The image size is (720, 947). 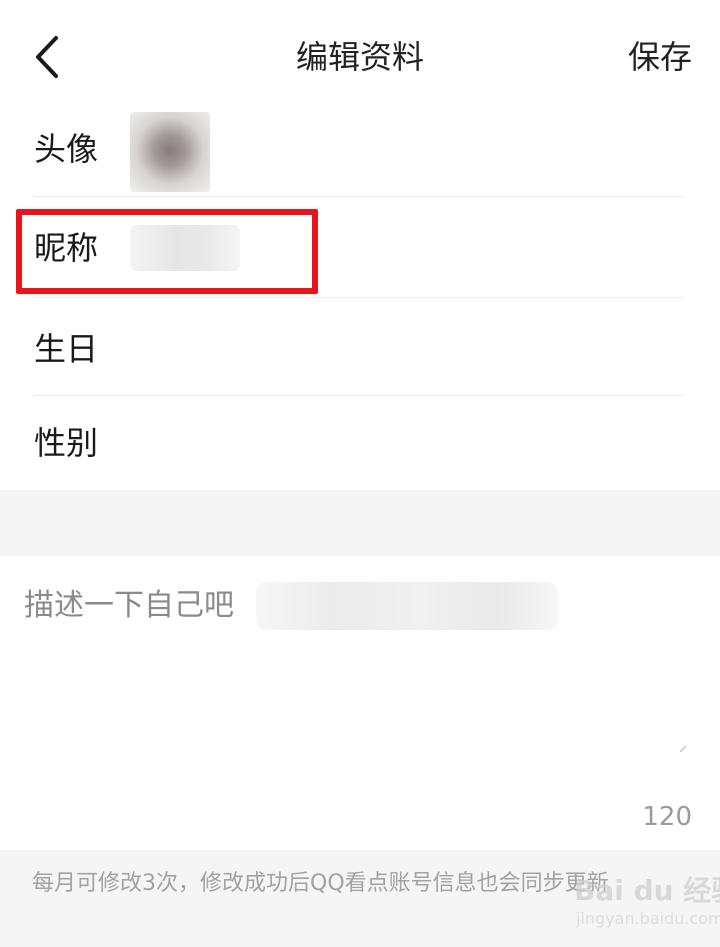 I want to click on header: 编辑资料 保存, so click(x=360, y=56).